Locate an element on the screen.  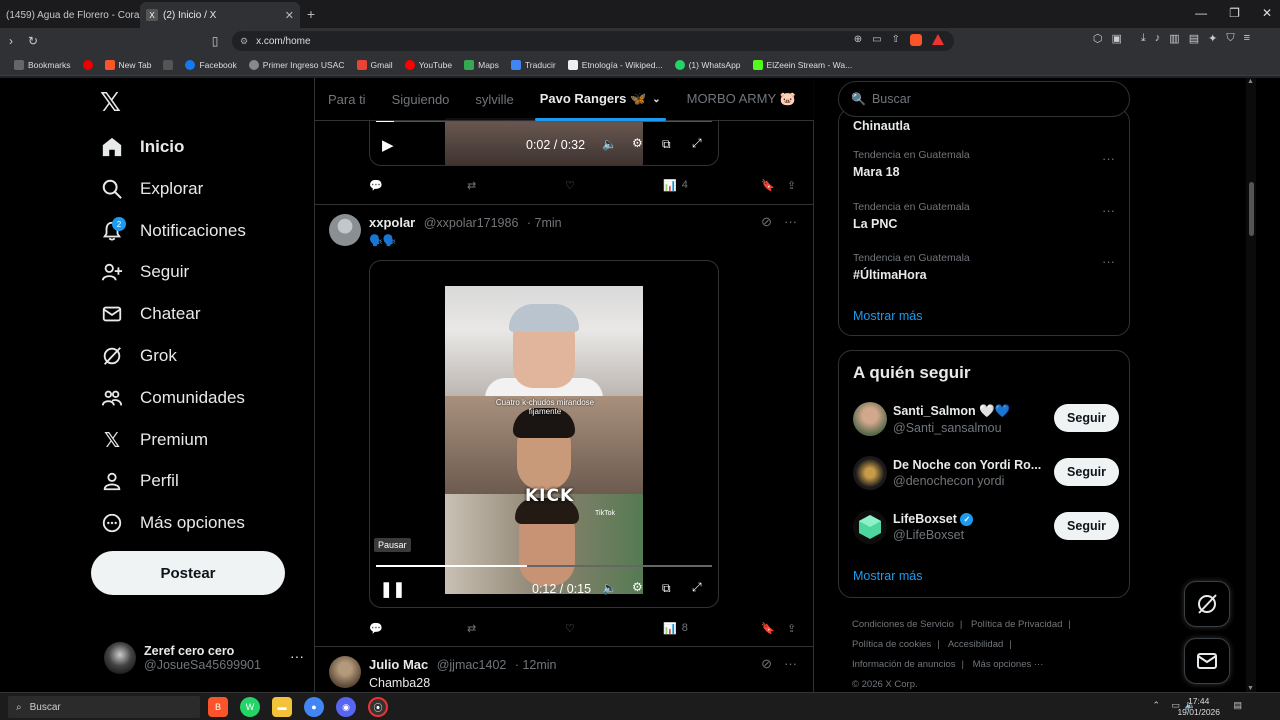
taskbar-search: ⌕ Buscar is located at coordinates (104, 707).